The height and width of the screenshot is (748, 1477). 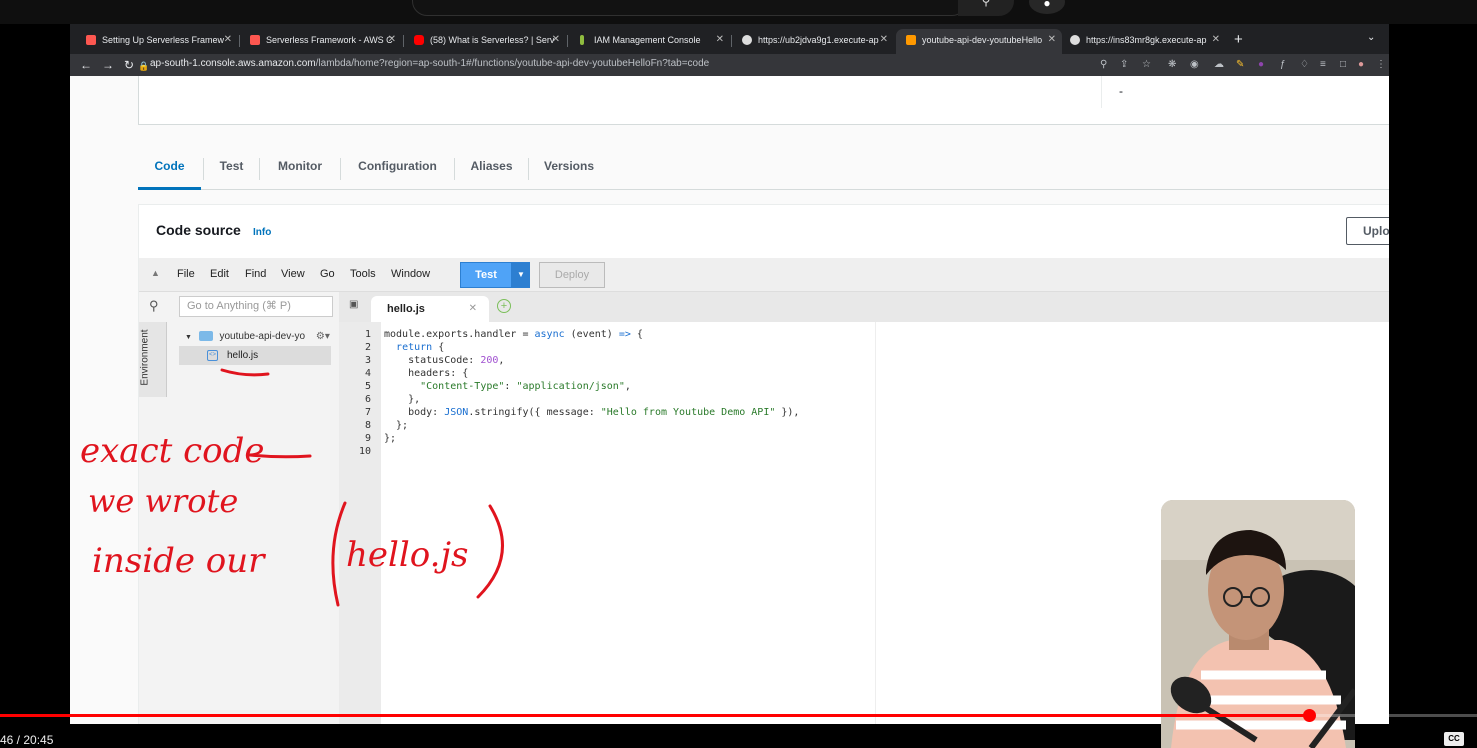 I want to click on menu-go: Go, so click(x=327, y=274).